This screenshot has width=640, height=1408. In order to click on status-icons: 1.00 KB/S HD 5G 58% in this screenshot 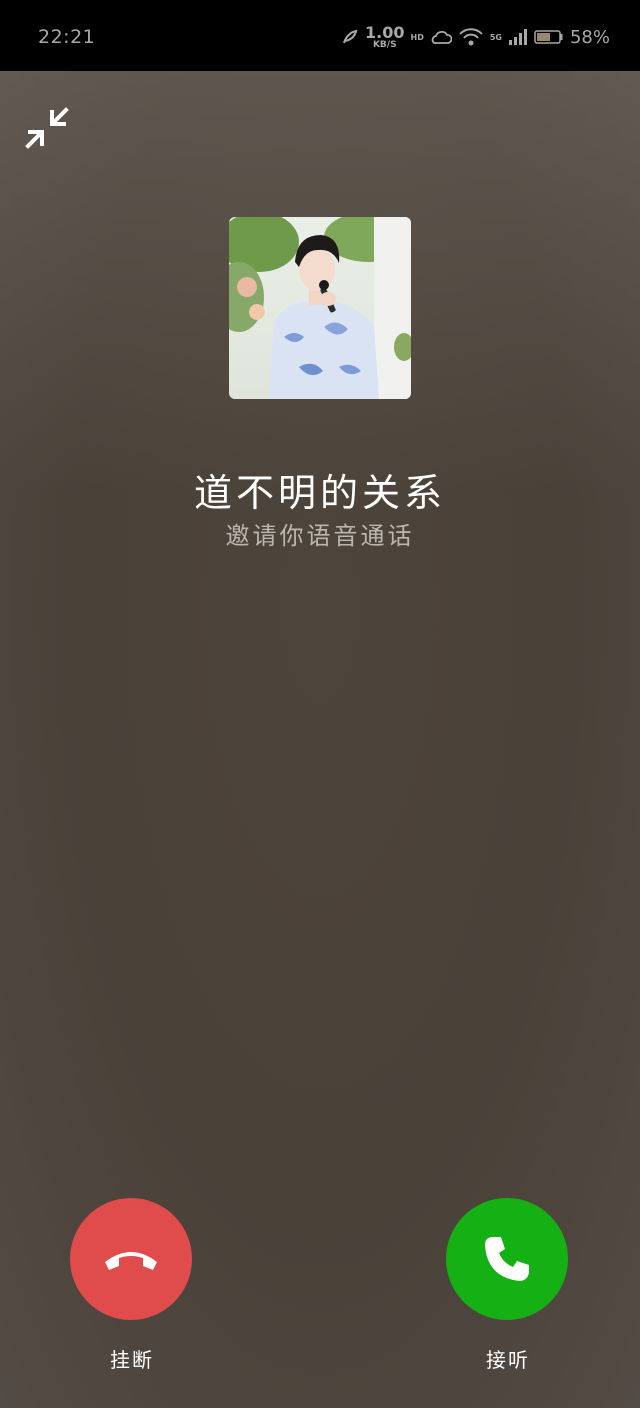, I will do `click(475, 37)`.